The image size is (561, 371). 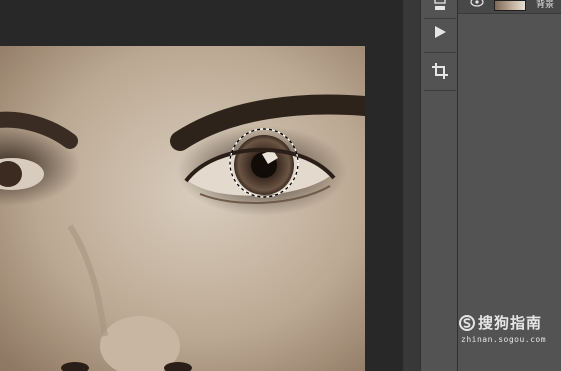 I want to click on crop-icon, so click(x=440, y=71).